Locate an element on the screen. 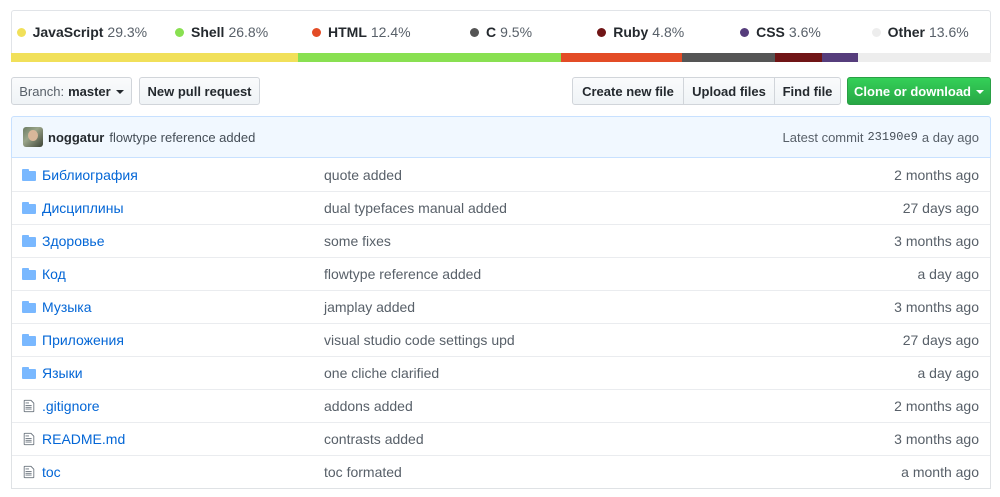  file-name-link: Здоровье is located at coordinates (183, 241).